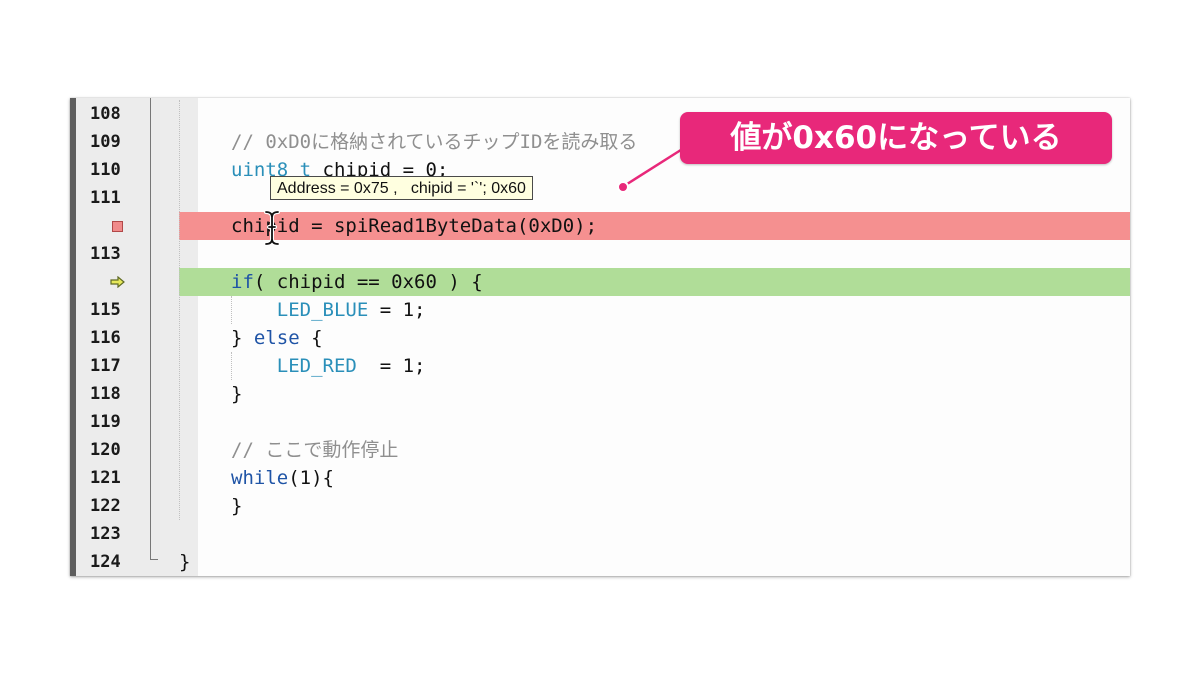 The height and width of the screenshot is (675, 1200). I want to click on code-line: 122}, so click(600, 506).